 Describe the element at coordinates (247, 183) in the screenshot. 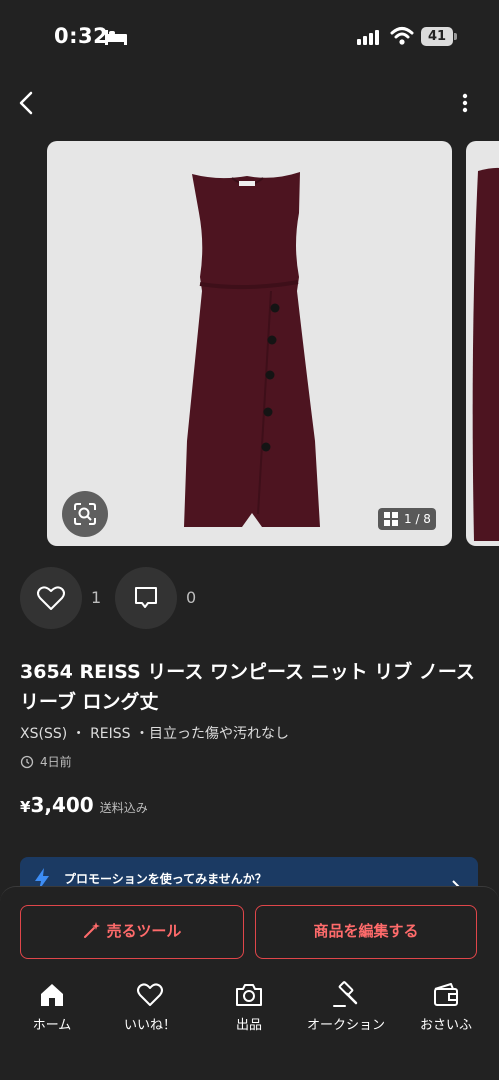

I see `dress-tag` at that location.